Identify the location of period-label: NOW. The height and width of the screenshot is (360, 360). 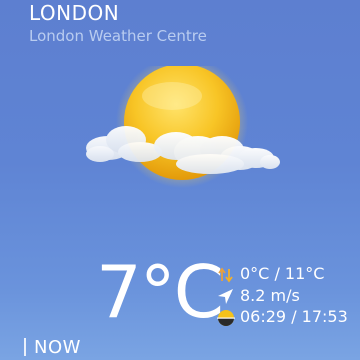
(57, 347).